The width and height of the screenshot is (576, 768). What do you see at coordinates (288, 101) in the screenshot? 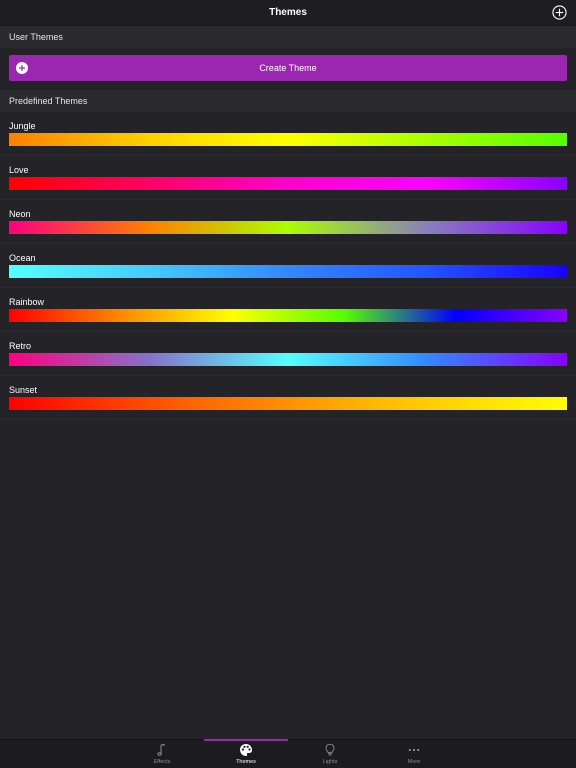
I see `predefined-themes-header: Predefined Themes` at bounding box center [288, 101].